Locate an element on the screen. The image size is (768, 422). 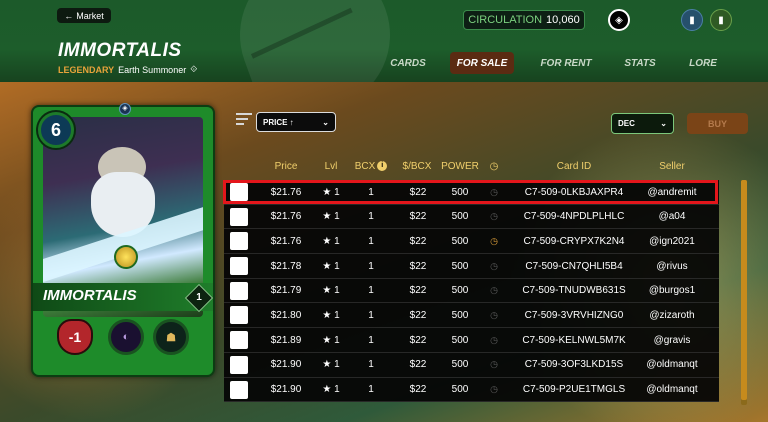
tab-for-sale: FOR SALE is located at coordinates (482, 63).